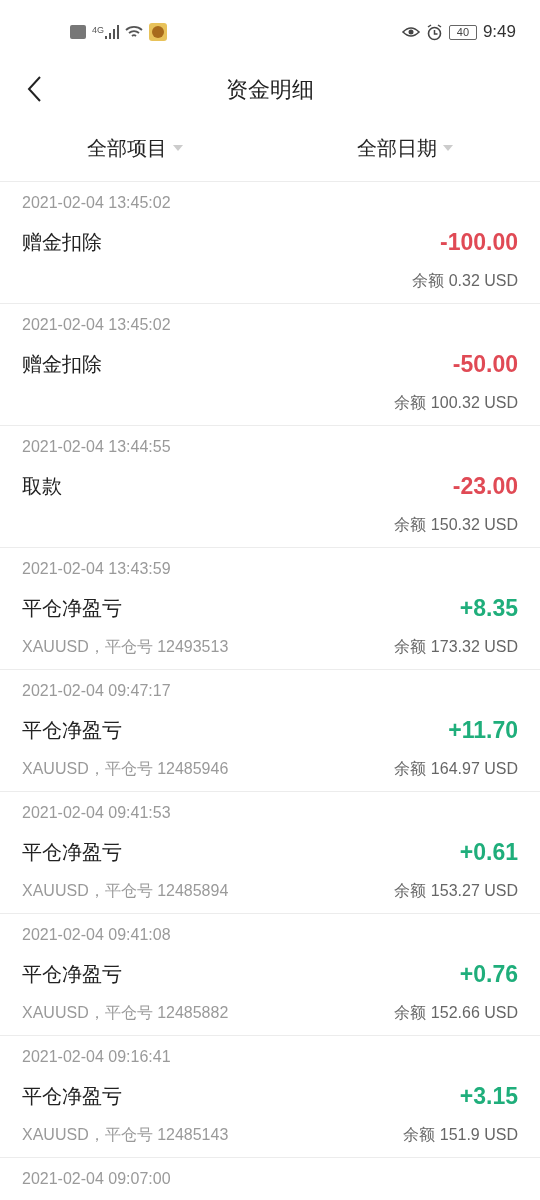 Image resolution: width=540 pixels, height=1200 pixels. Describe the element at coordinates (125, 891) in the screenshot. I see `record-detail: XAUUSD，平仓号 12485894` at that location.